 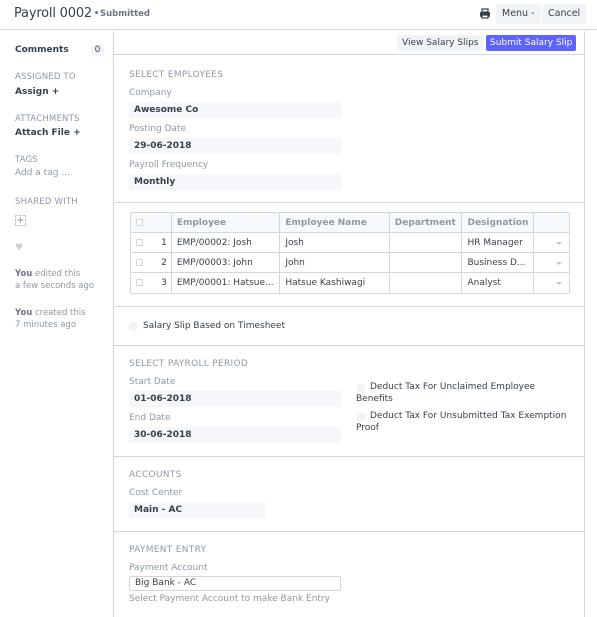 What do you see at coordinates (19, 248) in the screenshot?
I see `like-heart-icon: ♥` at bounding box center [19, 248].